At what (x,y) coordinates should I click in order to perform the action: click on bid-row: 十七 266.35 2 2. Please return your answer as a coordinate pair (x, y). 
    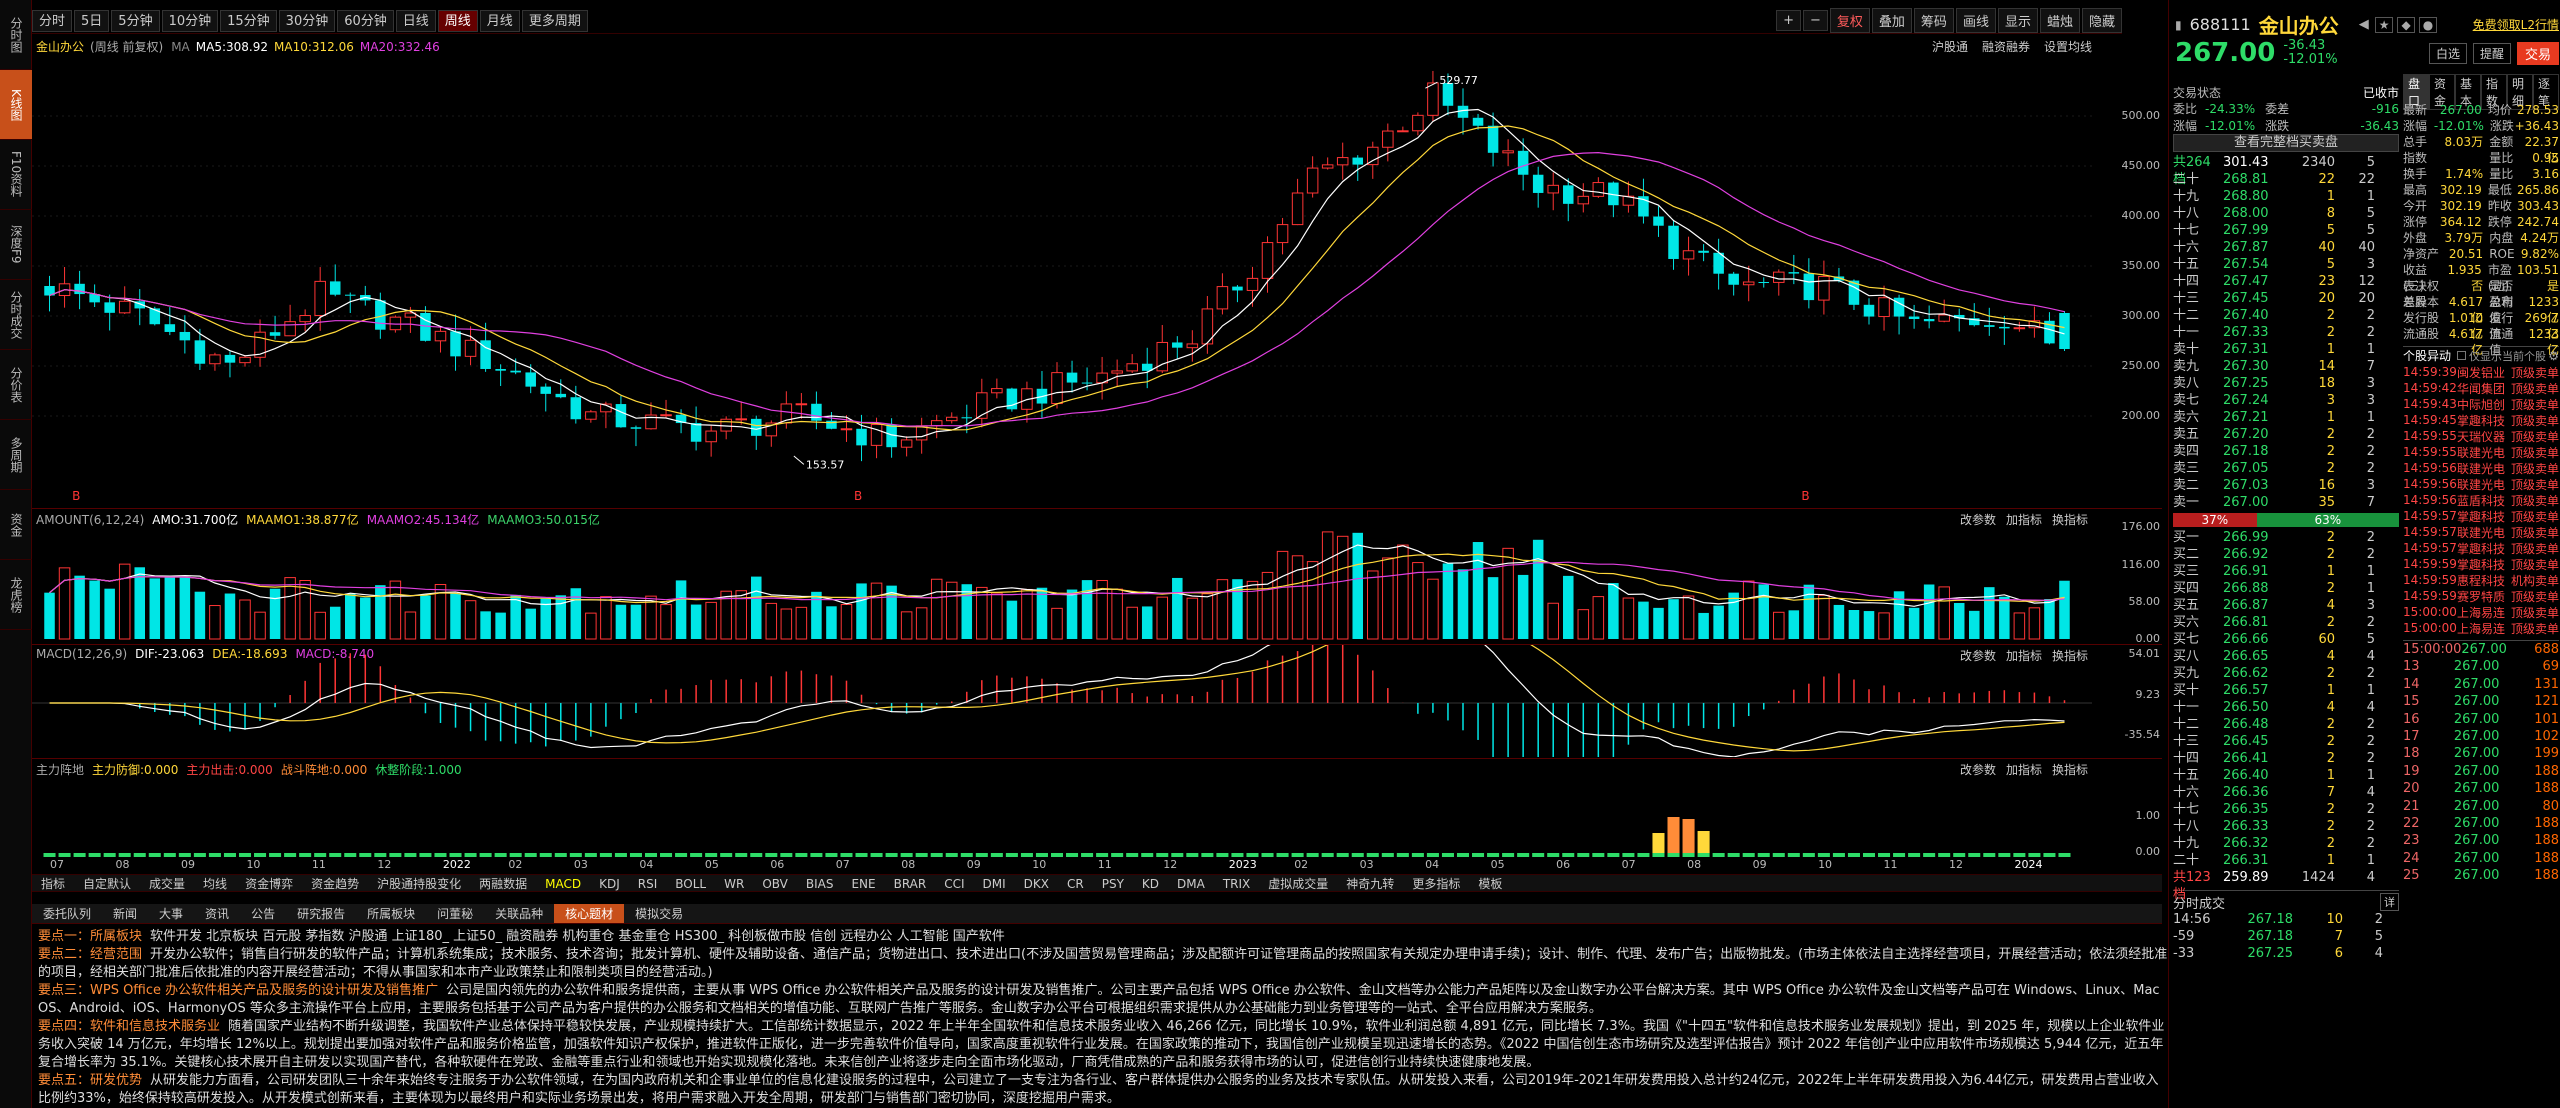
    Looking at the image, I should click on (2286, 809).